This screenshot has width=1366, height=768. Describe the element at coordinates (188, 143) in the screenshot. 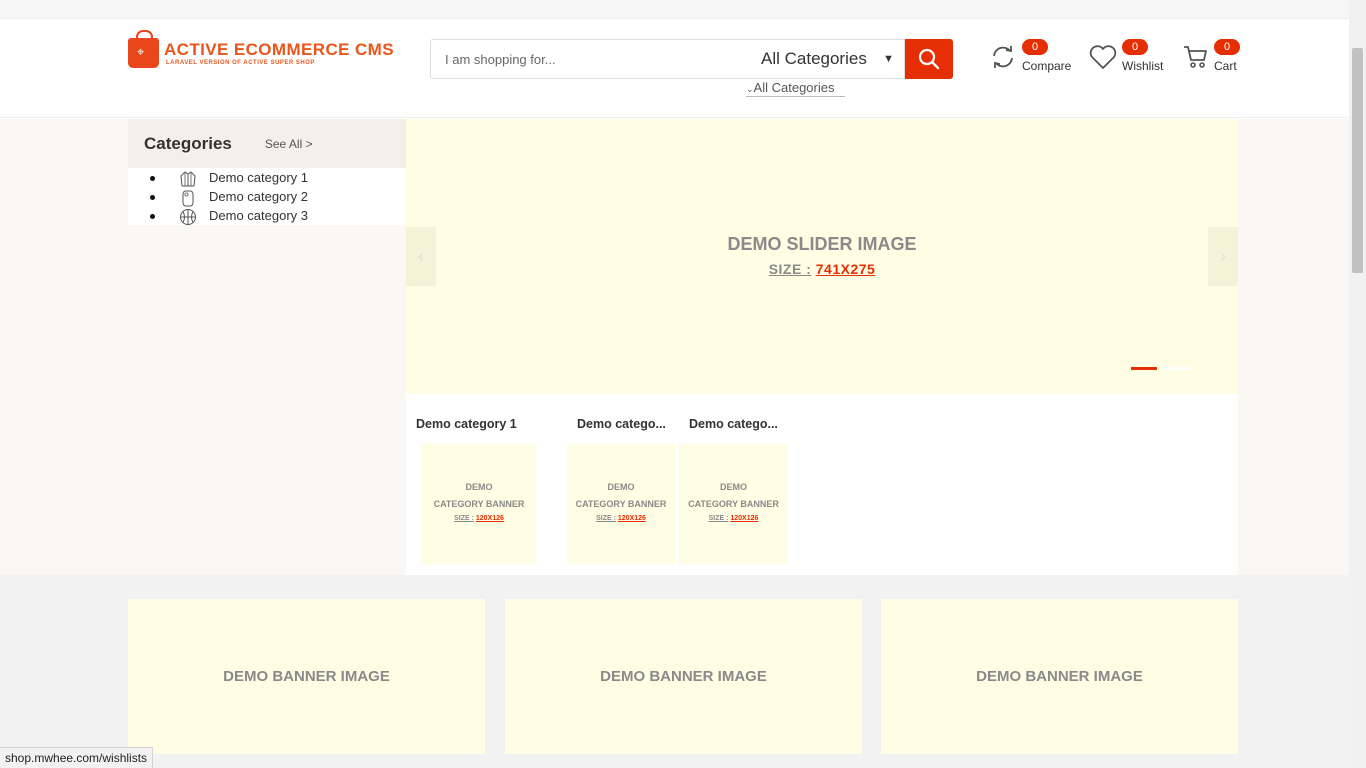

I see `category-menu-title: Categories` at that location.